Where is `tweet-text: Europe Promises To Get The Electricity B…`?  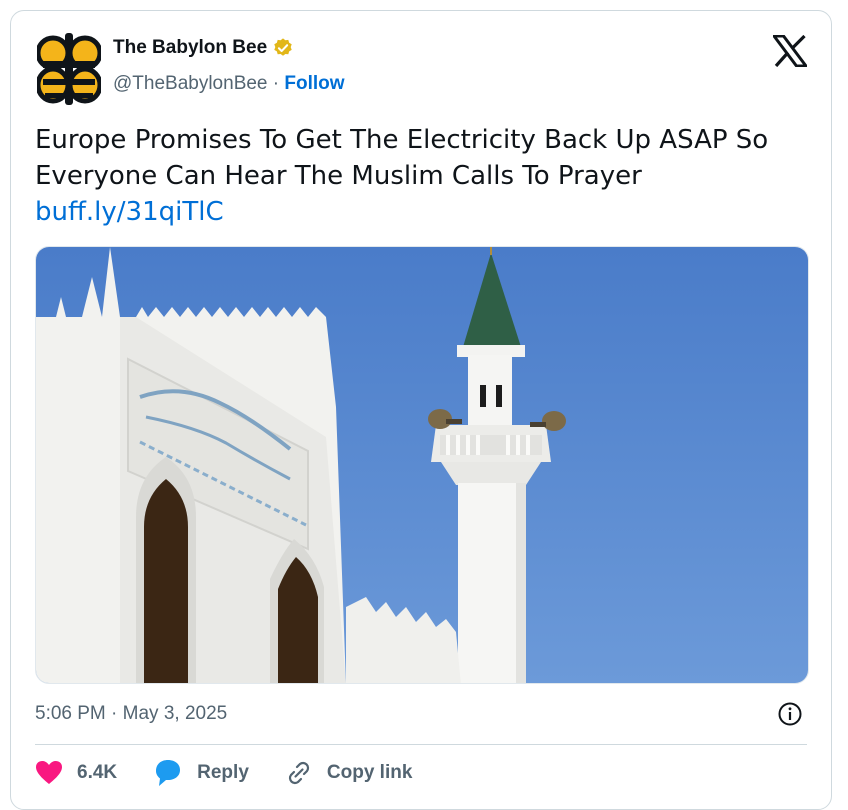 tweet-text: Europe Promises To Get The Electricity B… is located at coordinates (402, 158).